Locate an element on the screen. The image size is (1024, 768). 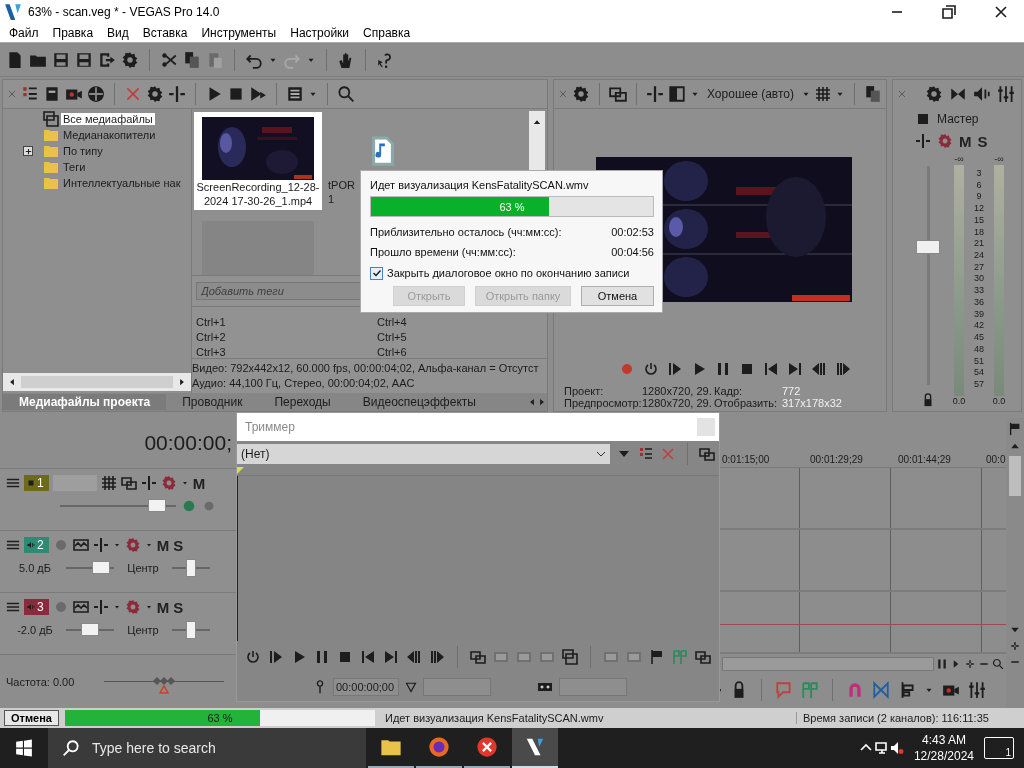
scale-label: 21 is located at coordinates (979, 243).